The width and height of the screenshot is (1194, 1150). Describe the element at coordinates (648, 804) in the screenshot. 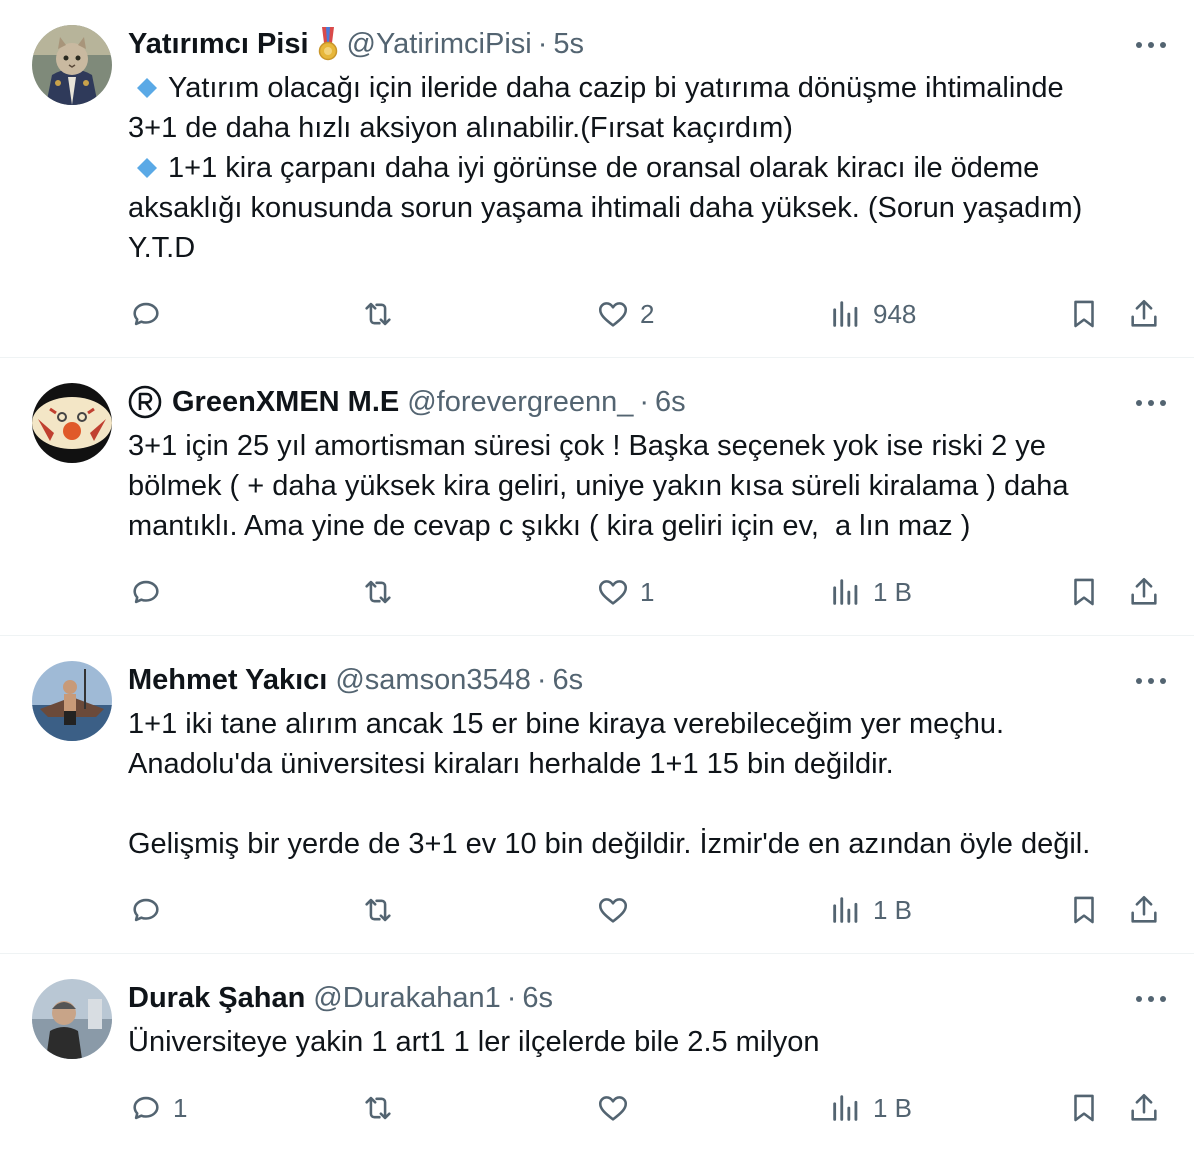

I see `tweet-line` at that location.